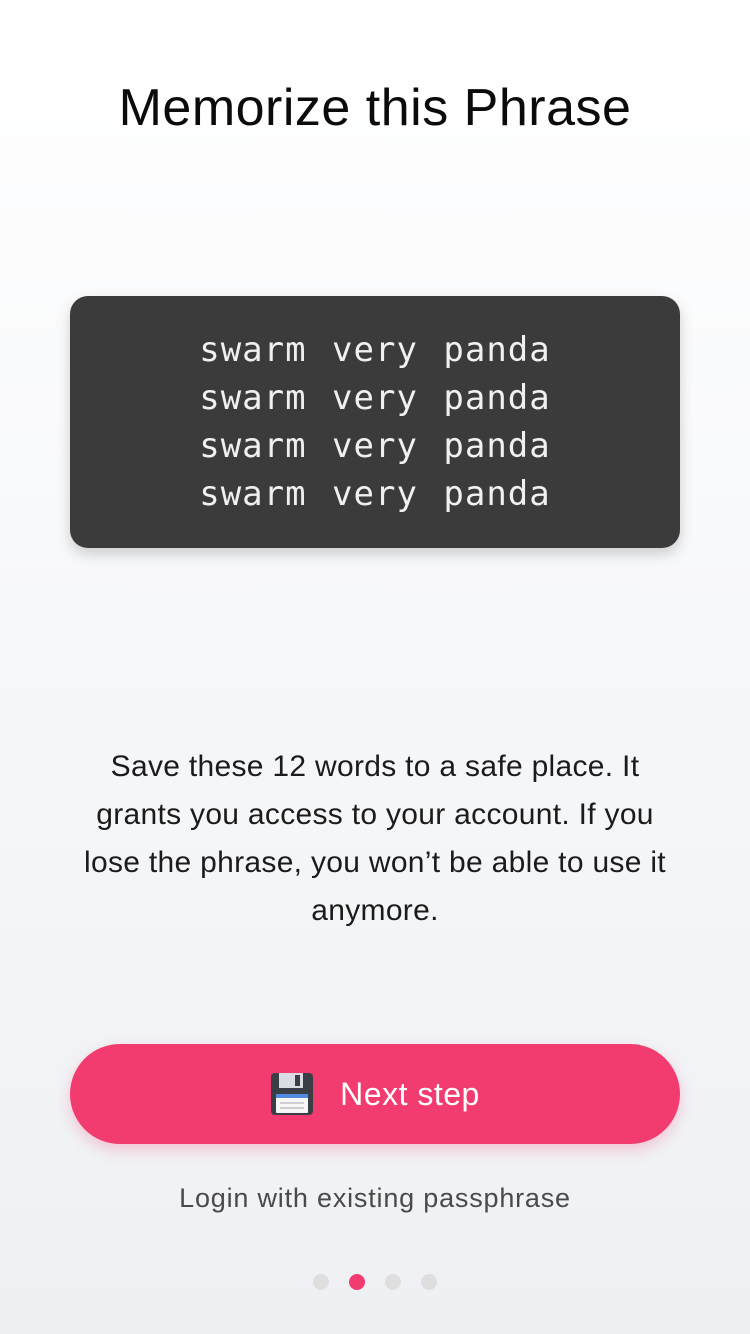 This screenshot has height=1334, width=750. I want to click on page-title: Memorize this Phrase, so click(375, 108).